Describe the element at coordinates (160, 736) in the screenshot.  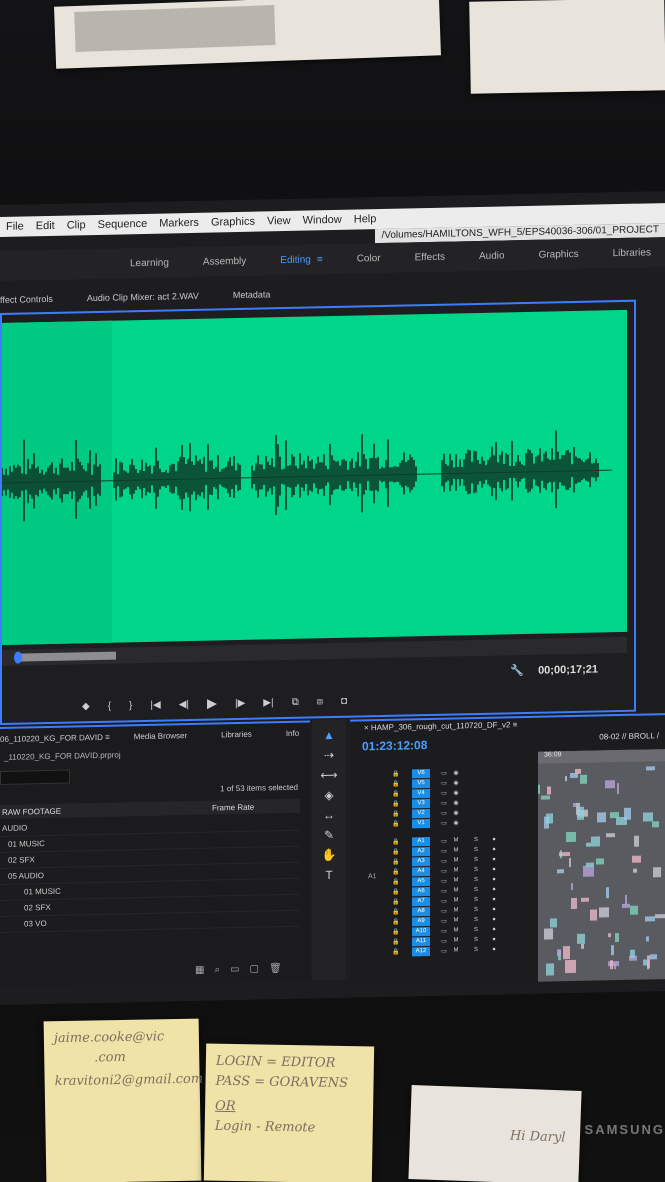
I see `tab-media-browser: Media Browser` at that location.